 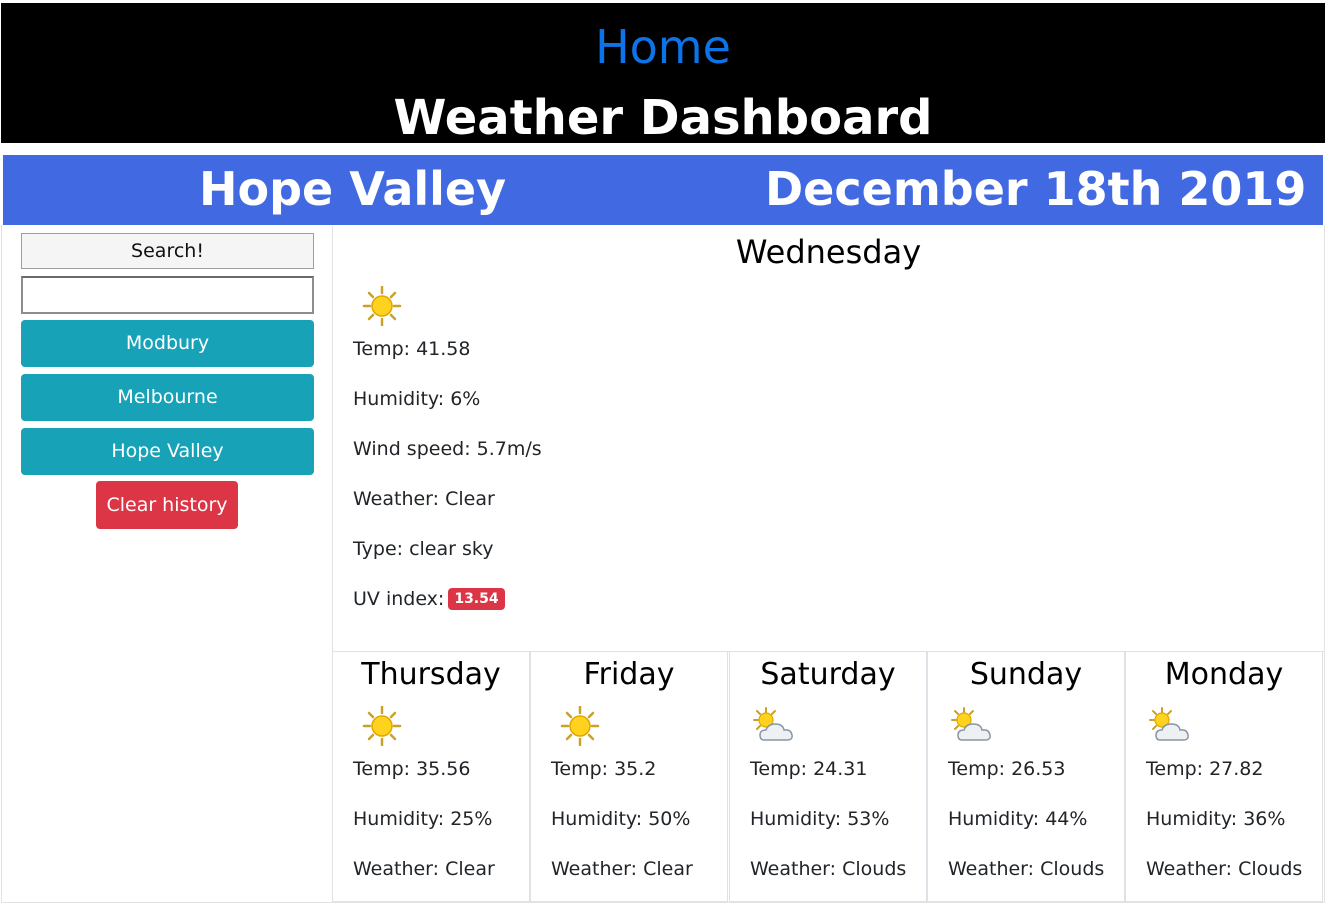 I want to click on uv-label: UV index:, so click(x=399, y=599).